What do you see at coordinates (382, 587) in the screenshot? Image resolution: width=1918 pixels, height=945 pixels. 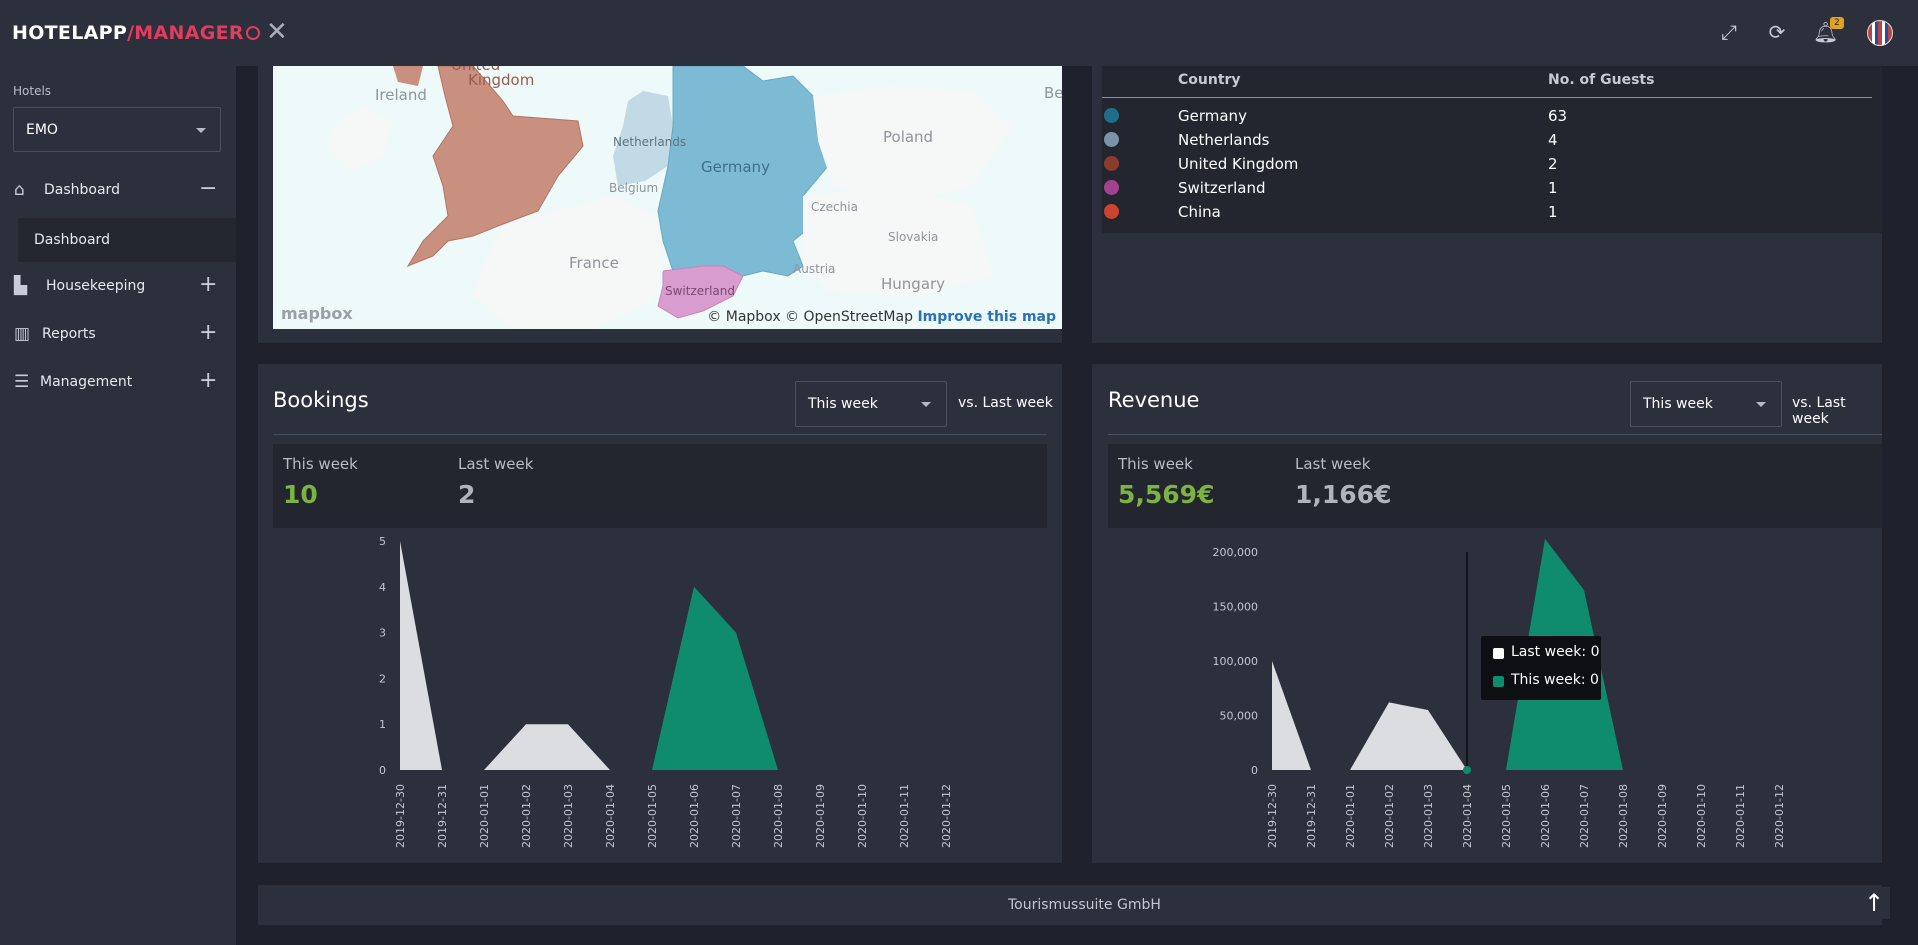 I see `y-tick-label: 4` at bounding box center [382, 587].